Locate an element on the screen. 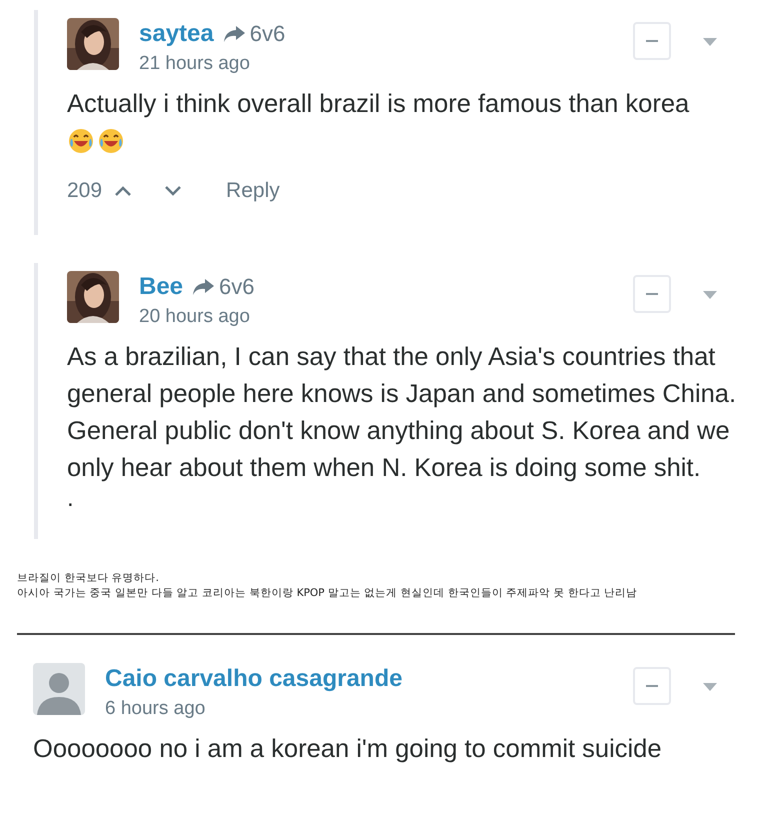  comment-text: . is located at coordinates (71, 498).